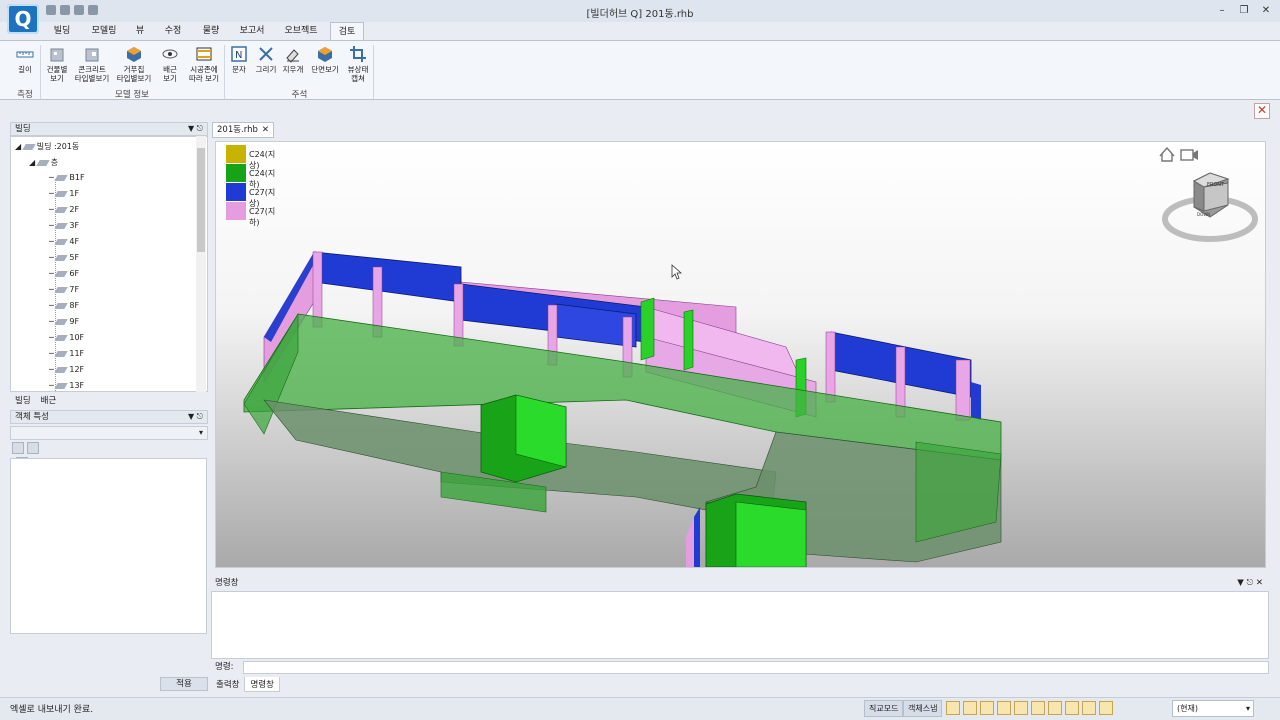 This screenshot has width=1280, height=720. Describe the element at coordinates (265, 130) in the screenshot. I see `close-tab-icon: ✕` at that location.